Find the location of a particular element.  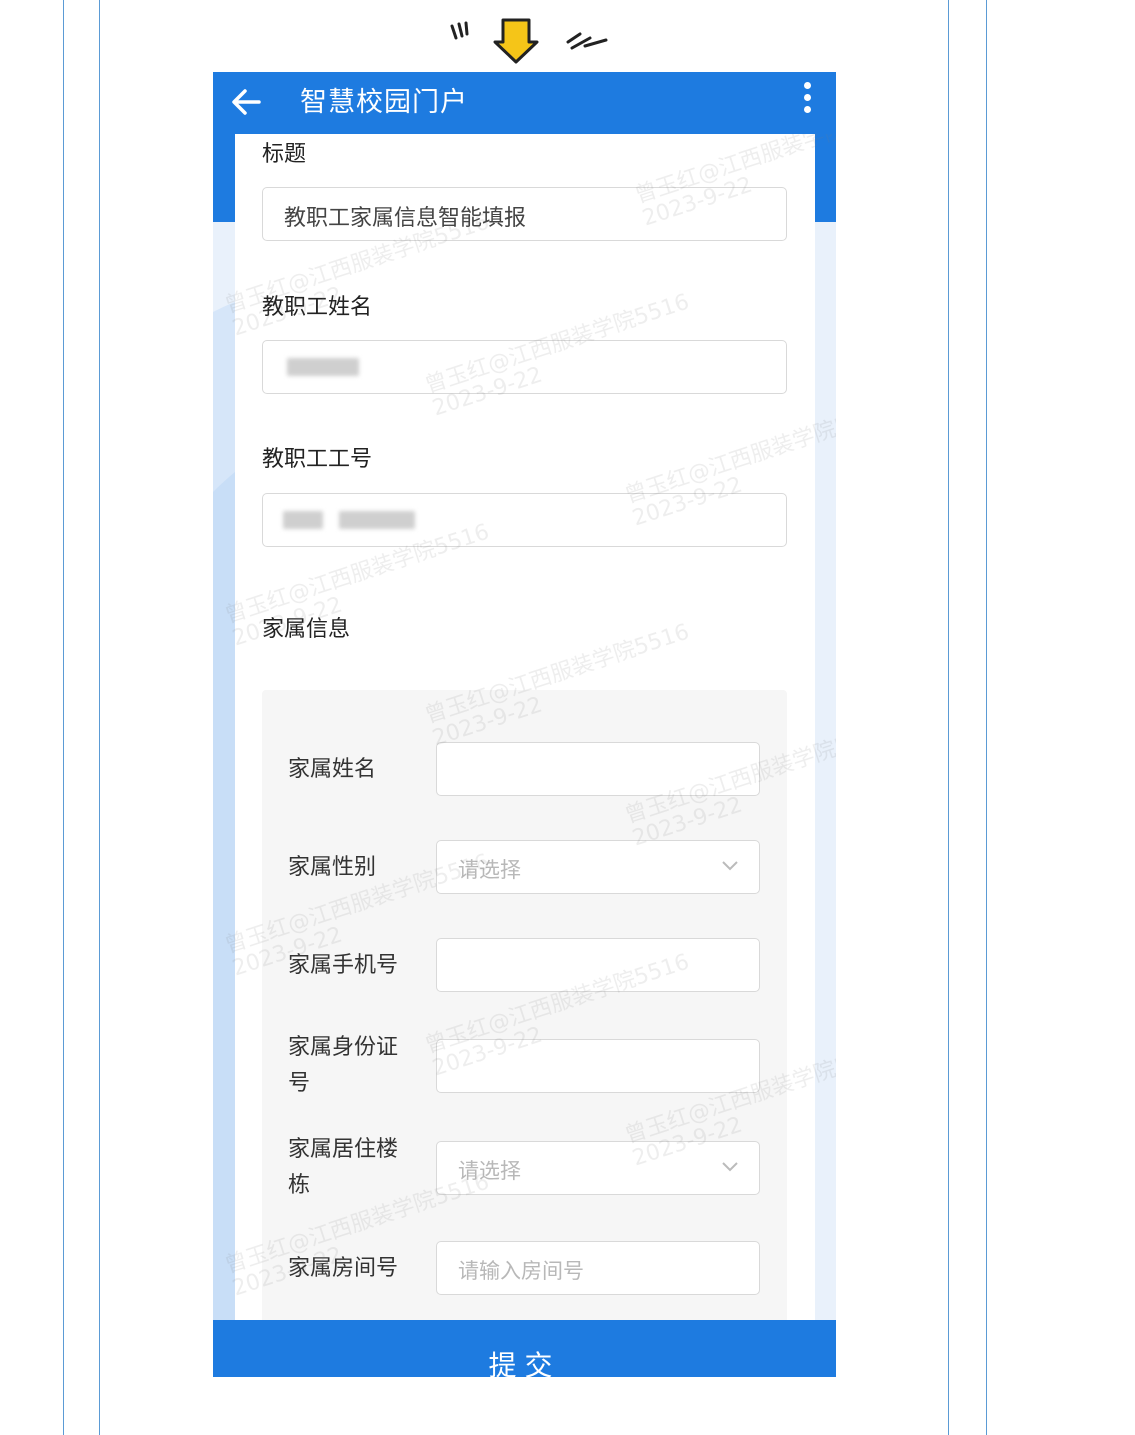

title-label: 标题 is located at coordinates (284, 154).